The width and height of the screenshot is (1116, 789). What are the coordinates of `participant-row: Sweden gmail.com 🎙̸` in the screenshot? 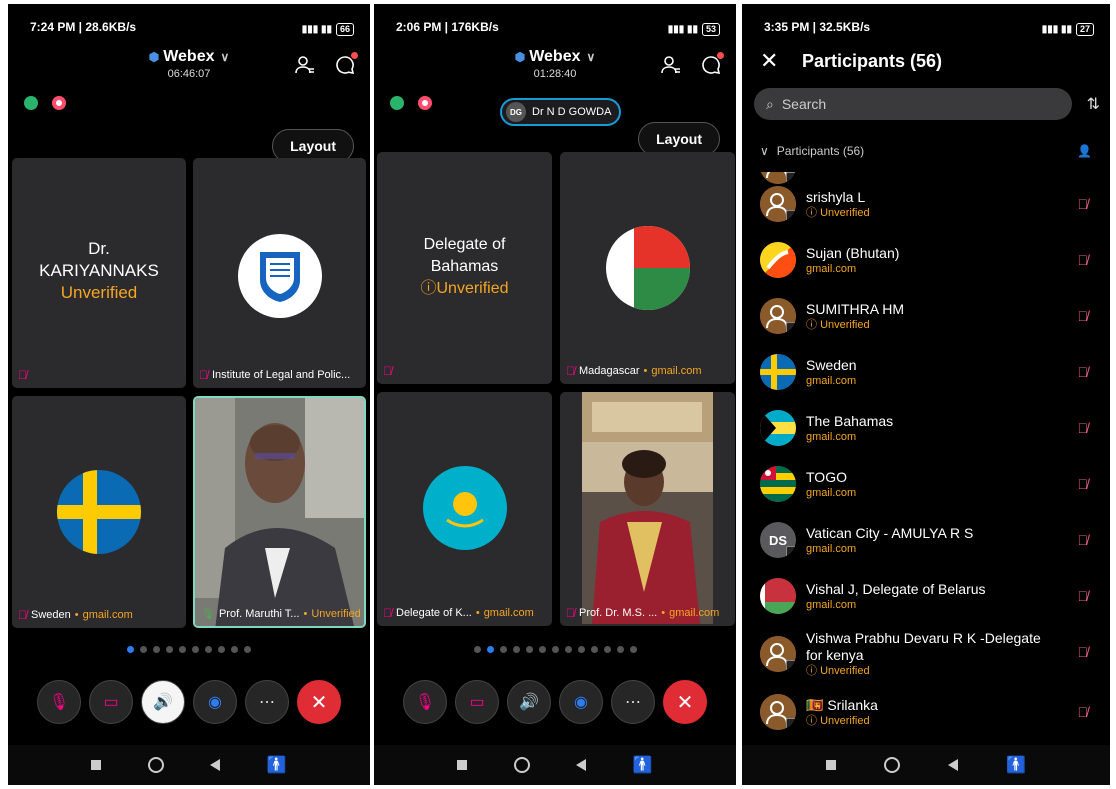 It's located at (926, 372).